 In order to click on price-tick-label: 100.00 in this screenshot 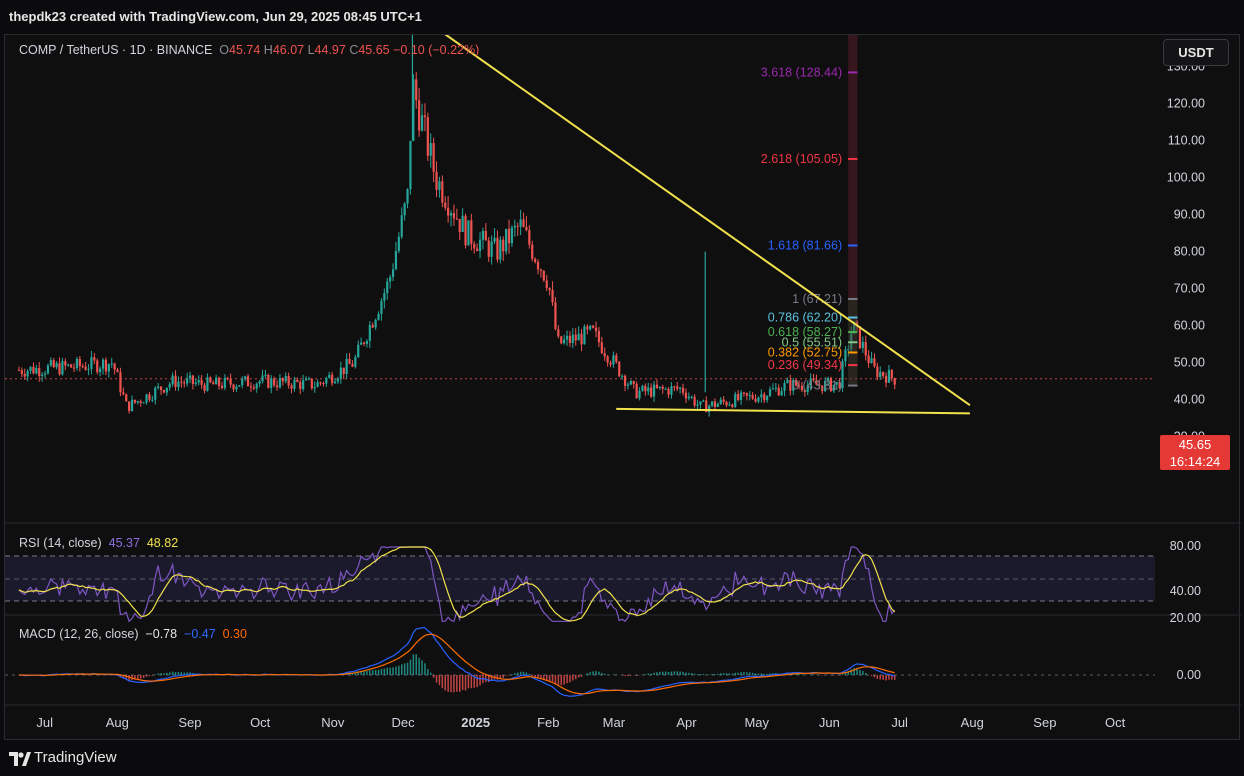, I will do `click(1186, 178)`.